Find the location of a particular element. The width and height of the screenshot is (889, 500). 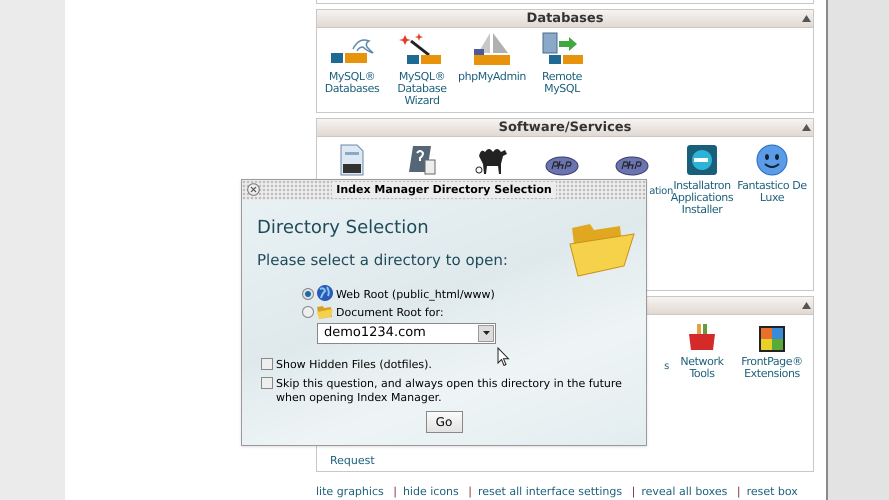

footer-link: lite graphics is located at coordinates (350, 491).